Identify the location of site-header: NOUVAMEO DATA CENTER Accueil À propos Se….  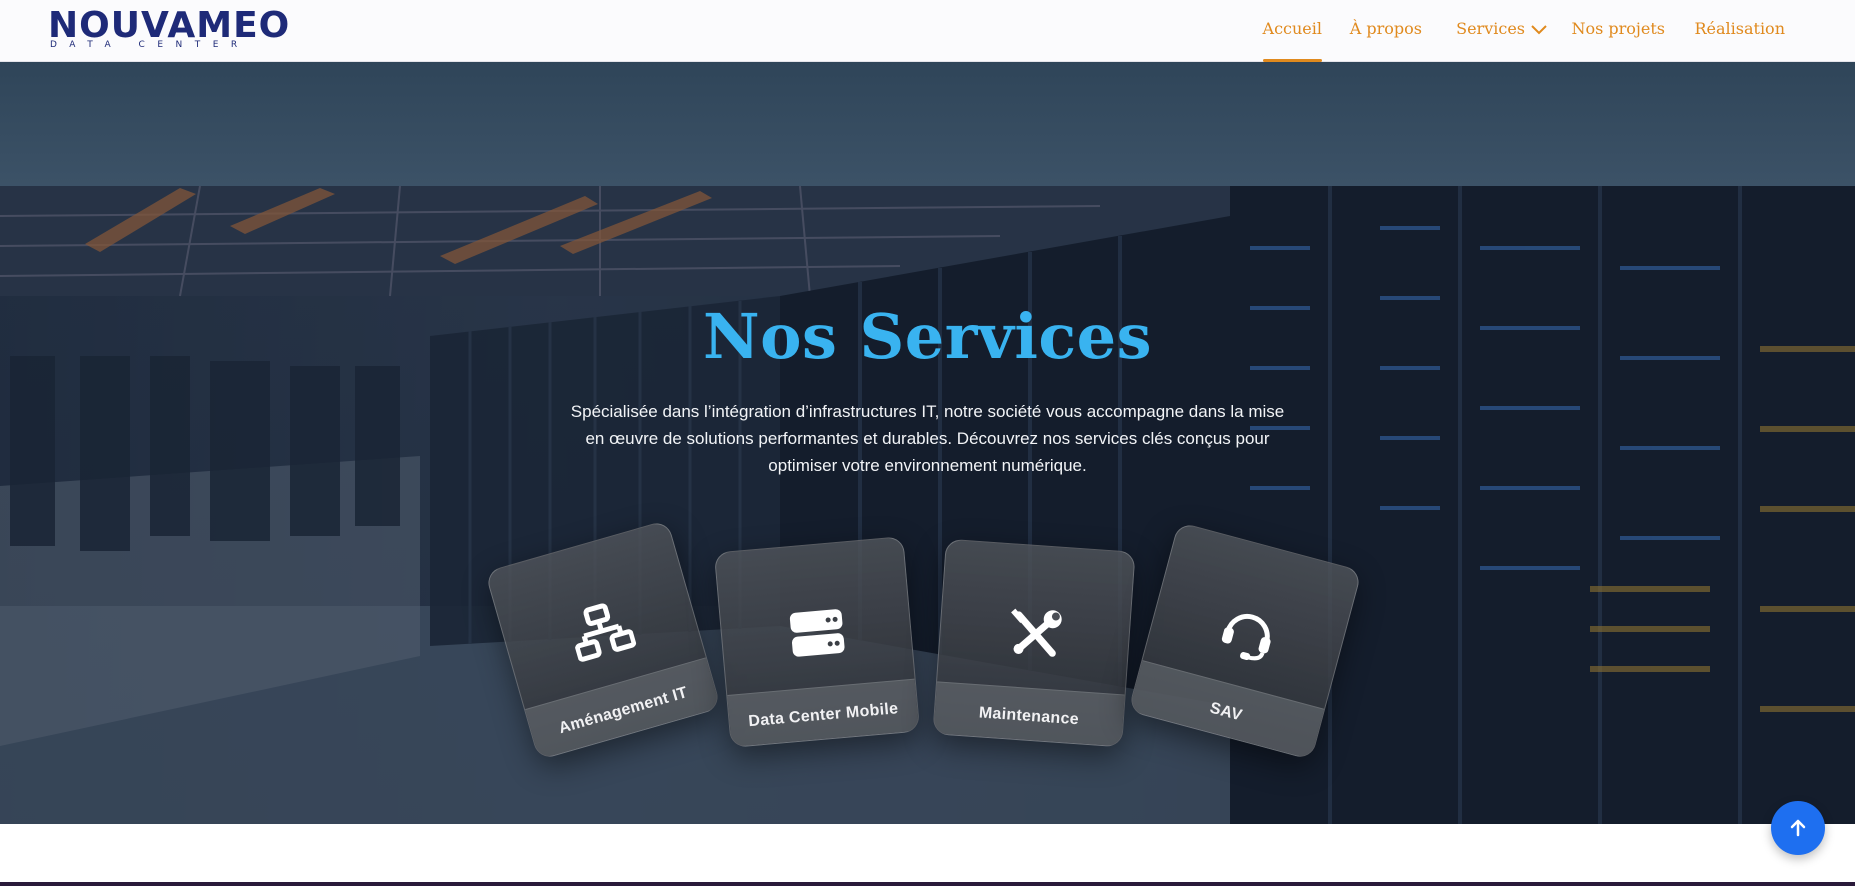
(927, 31).